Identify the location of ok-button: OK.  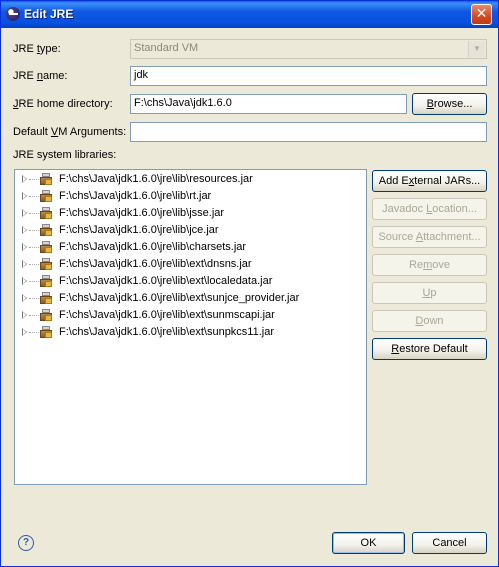
(368, 543).